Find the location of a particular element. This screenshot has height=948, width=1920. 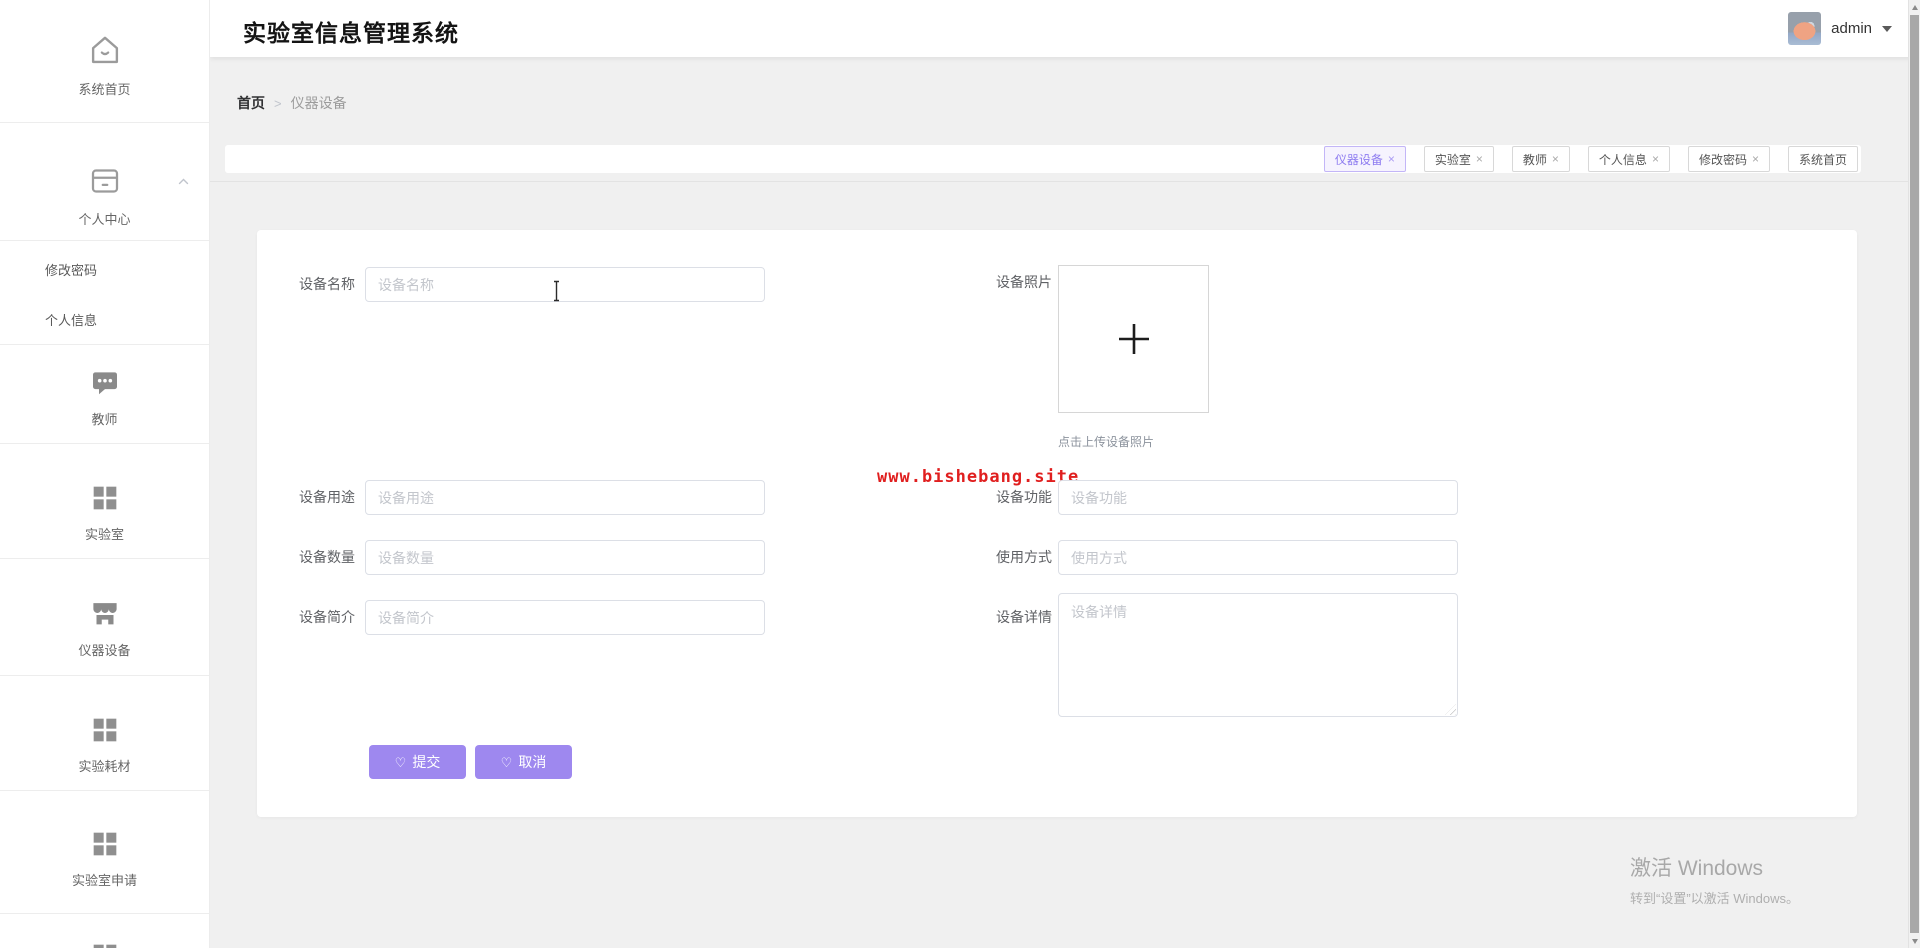

device-intro-label: 设备简介 is located at coordinates (327, 617).